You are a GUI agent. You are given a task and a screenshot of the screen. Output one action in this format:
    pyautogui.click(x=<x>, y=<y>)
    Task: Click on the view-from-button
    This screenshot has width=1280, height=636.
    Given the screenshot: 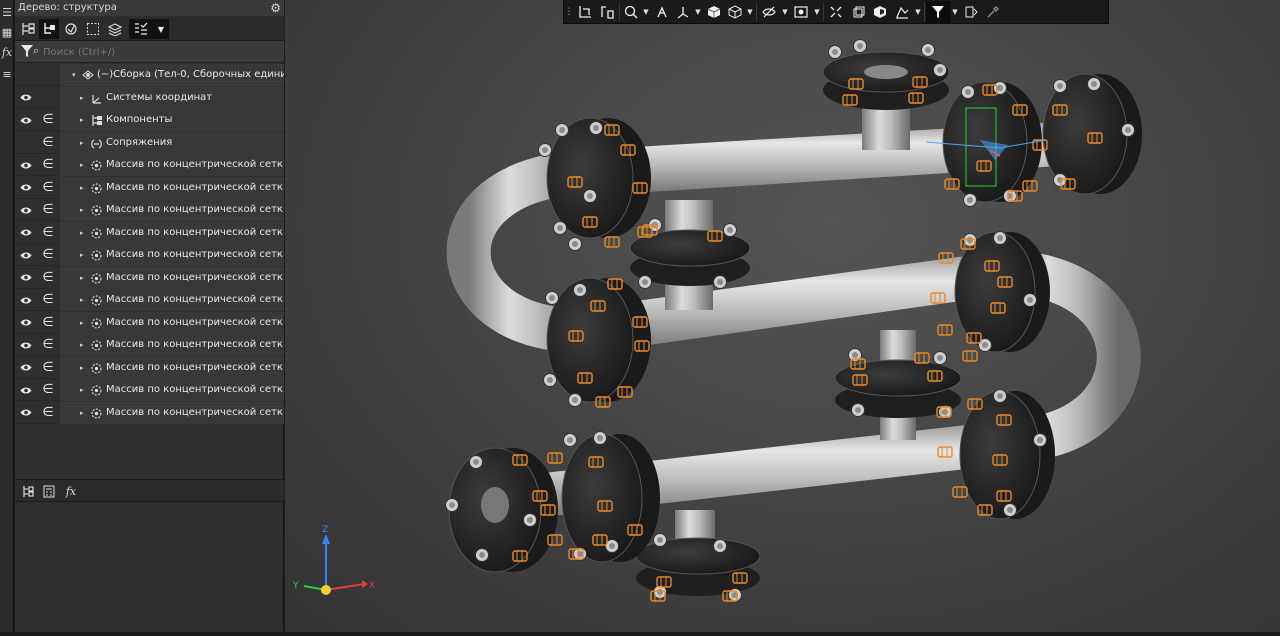 What is the action you would take?
    pyautogui.click(x=607, y=12)
    